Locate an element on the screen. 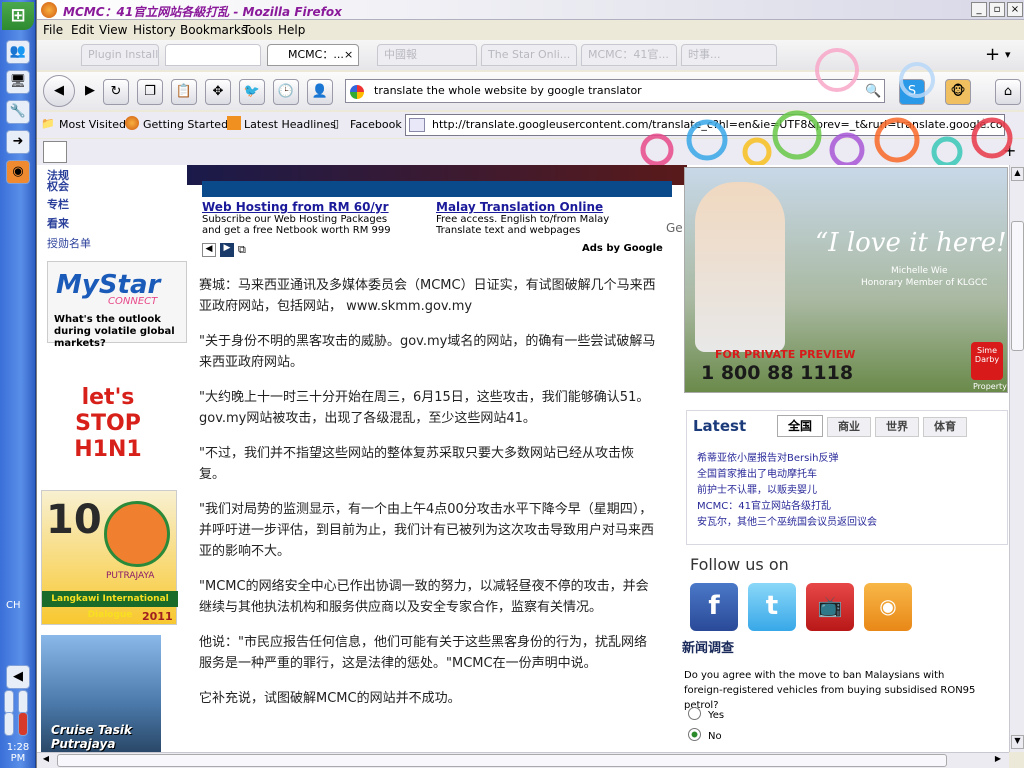 The height and width of the screenshot is (768, 1024). latest-item: 前护士不认罪，以贩卖婴儿 is located at coordinates (757, 488).